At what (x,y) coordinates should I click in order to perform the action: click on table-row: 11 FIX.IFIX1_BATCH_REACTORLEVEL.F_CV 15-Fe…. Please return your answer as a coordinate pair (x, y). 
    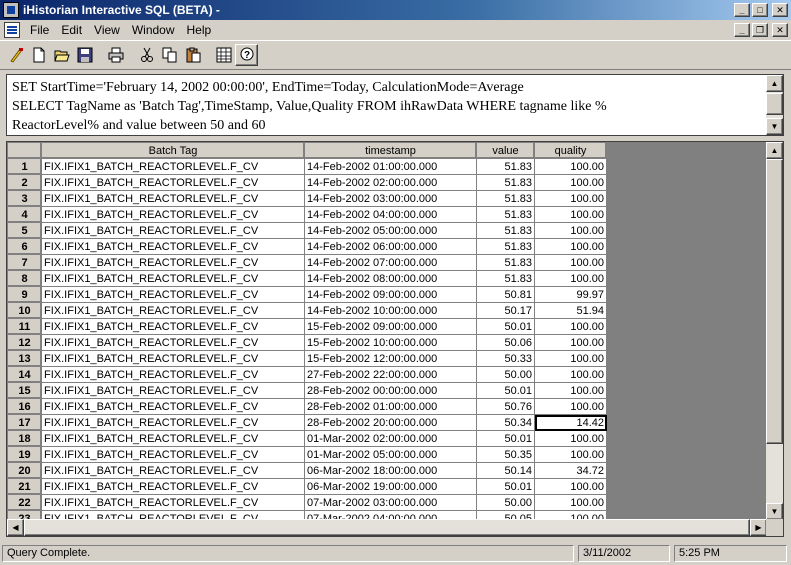
    Looking at the image, I should click on (307, 326).